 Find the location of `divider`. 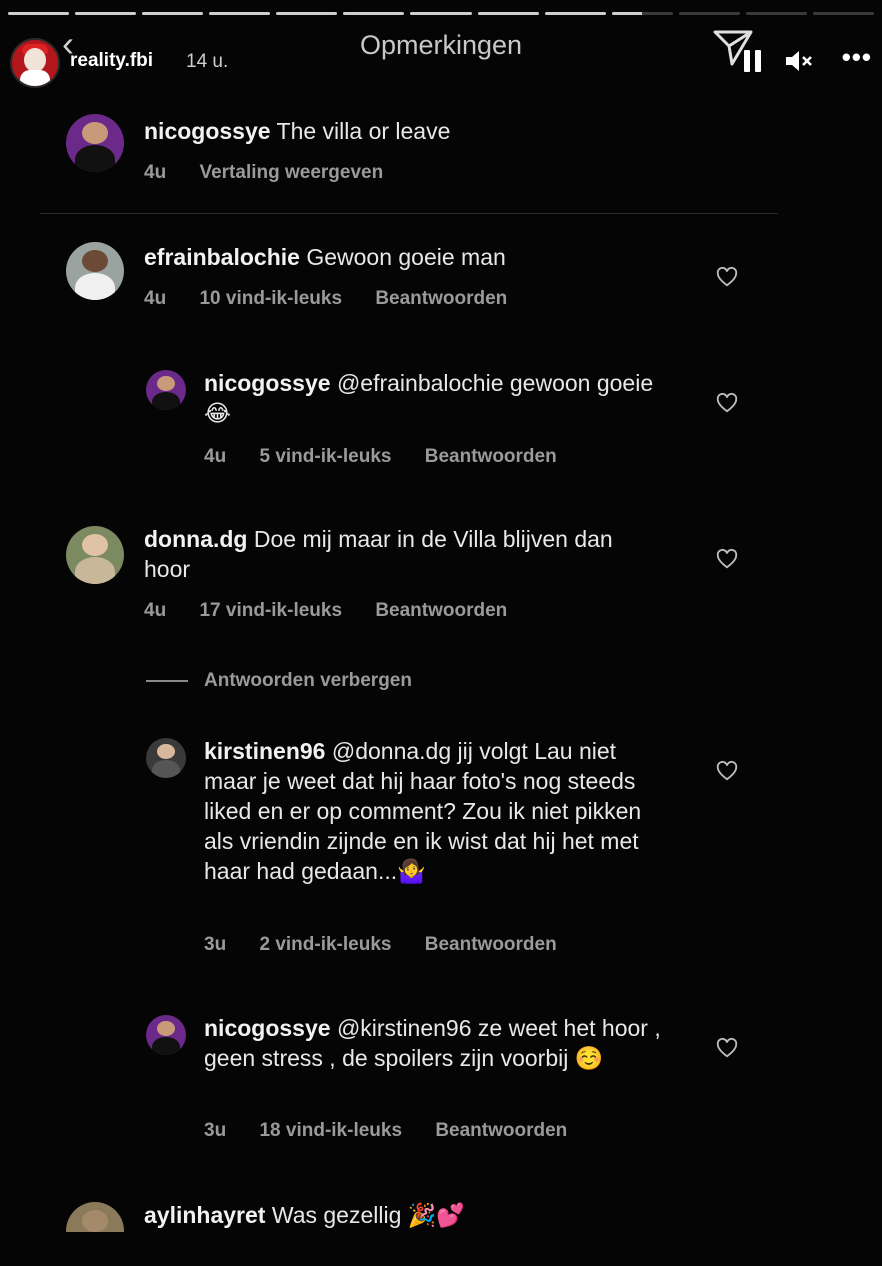

divider is located at coordinates (409, 213).